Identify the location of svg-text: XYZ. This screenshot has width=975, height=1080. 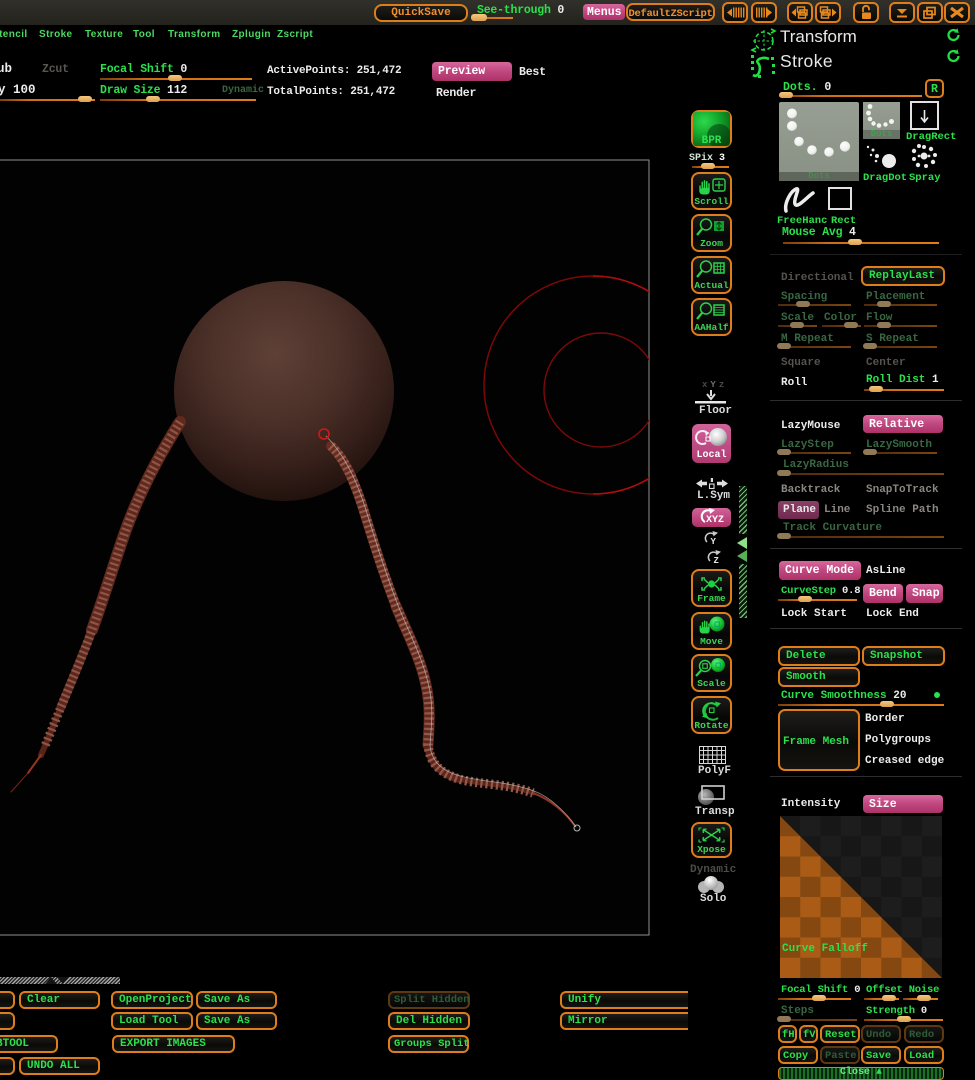
(715, 520).